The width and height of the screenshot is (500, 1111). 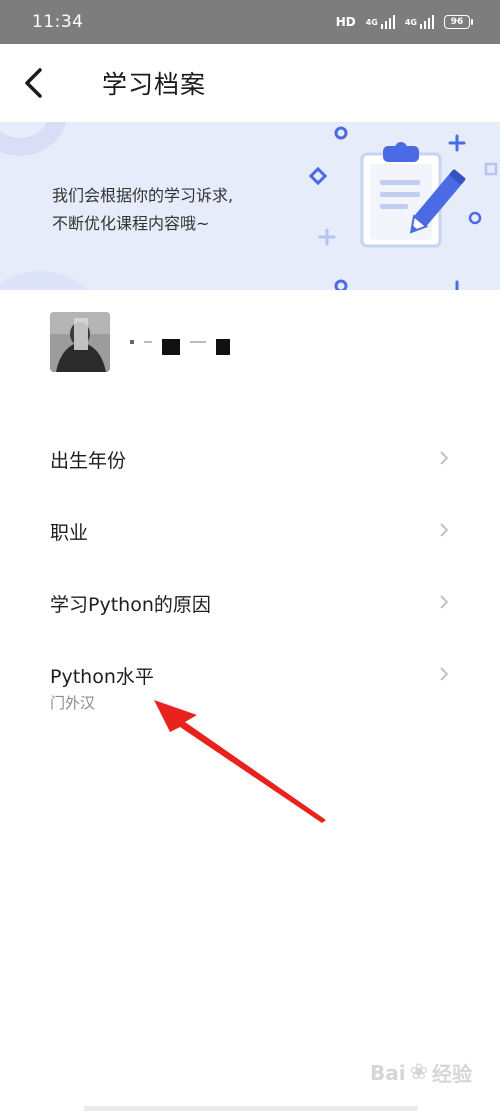 I want to click on avatar, so click(x=80, y=342).